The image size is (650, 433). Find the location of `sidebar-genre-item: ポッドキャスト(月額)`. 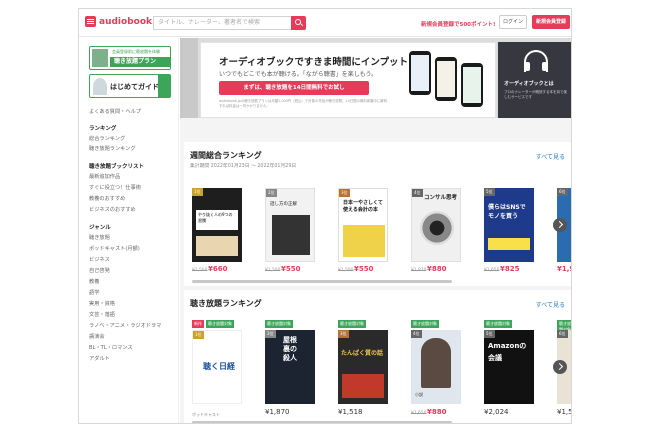

sidebar-genre-item: ポッドキャスト(月額) is located at coordinates (114, 248).